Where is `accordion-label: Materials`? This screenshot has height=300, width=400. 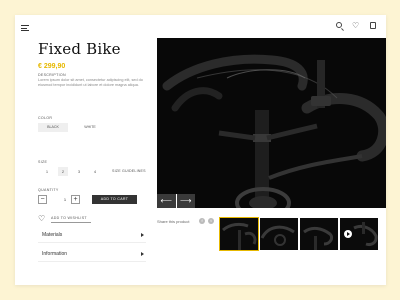
accordion-label: Materials is located at coordinates (52, 235).